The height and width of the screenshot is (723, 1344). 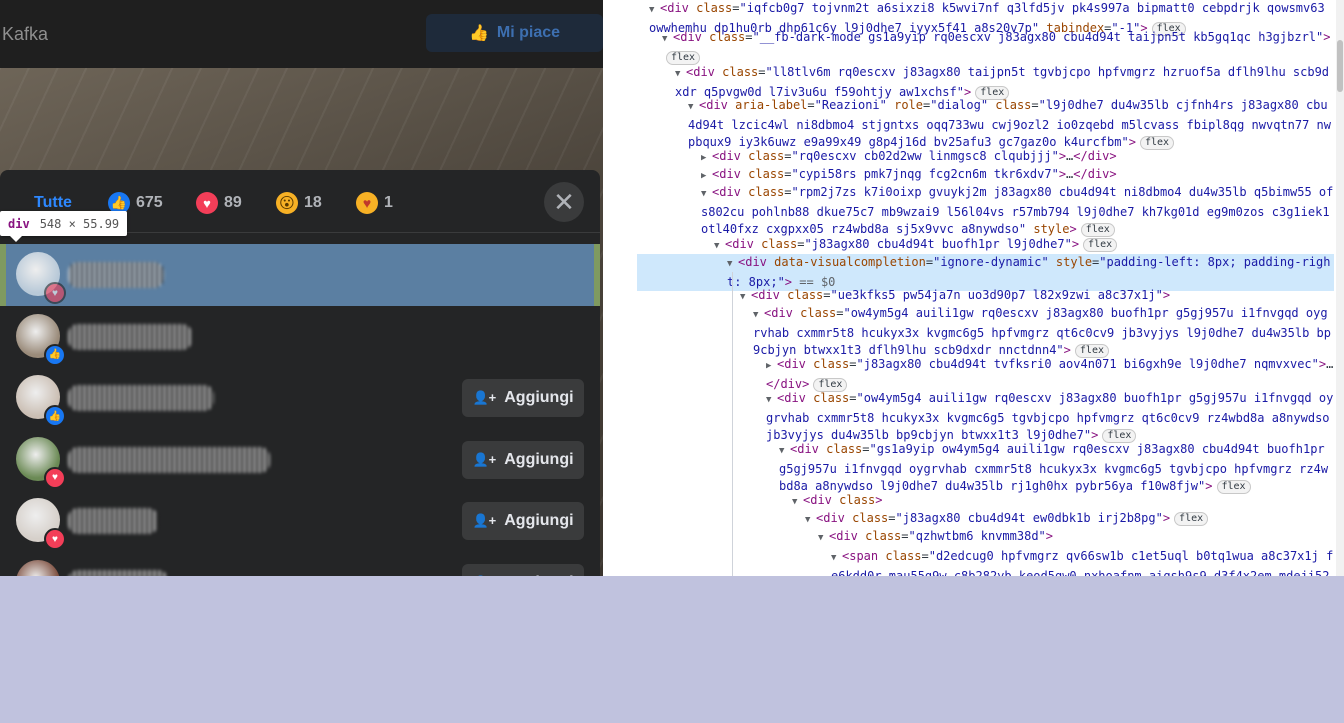 What do you see at coordinates (478, 33) in the screenshot?
I see `thumbs-up-icon: 👍` at bounding box center [478, 33].